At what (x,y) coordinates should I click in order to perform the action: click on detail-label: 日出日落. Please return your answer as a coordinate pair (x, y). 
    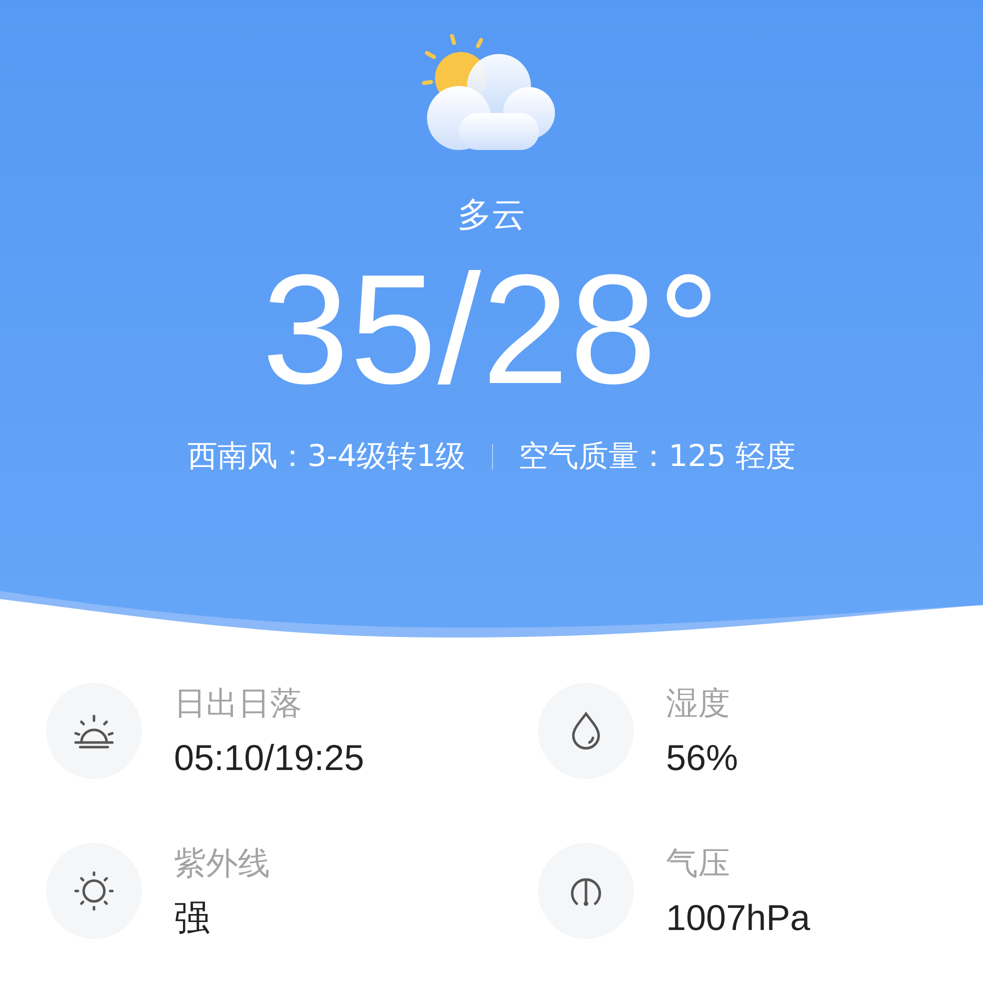
    Looking at the image, I should click on (238, 703).